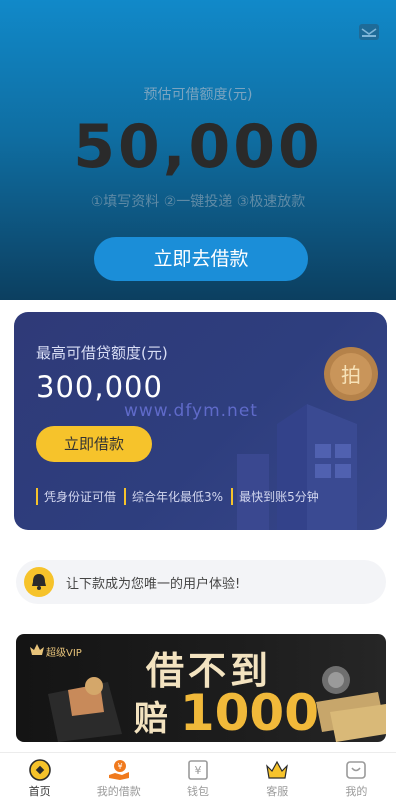  I want to click on tab-my-loans: ¥ 我的借款, so click(118, 777).